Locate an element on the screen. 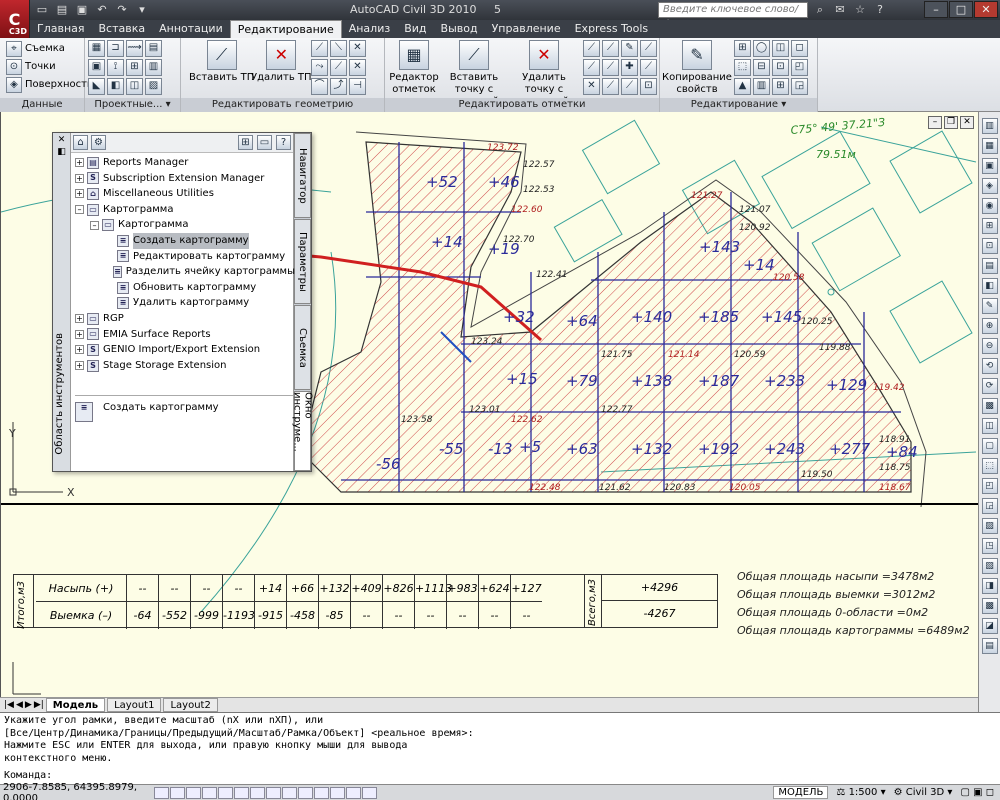  right-tool-10-icon: ⊕ is located at coordinates (989, 326).